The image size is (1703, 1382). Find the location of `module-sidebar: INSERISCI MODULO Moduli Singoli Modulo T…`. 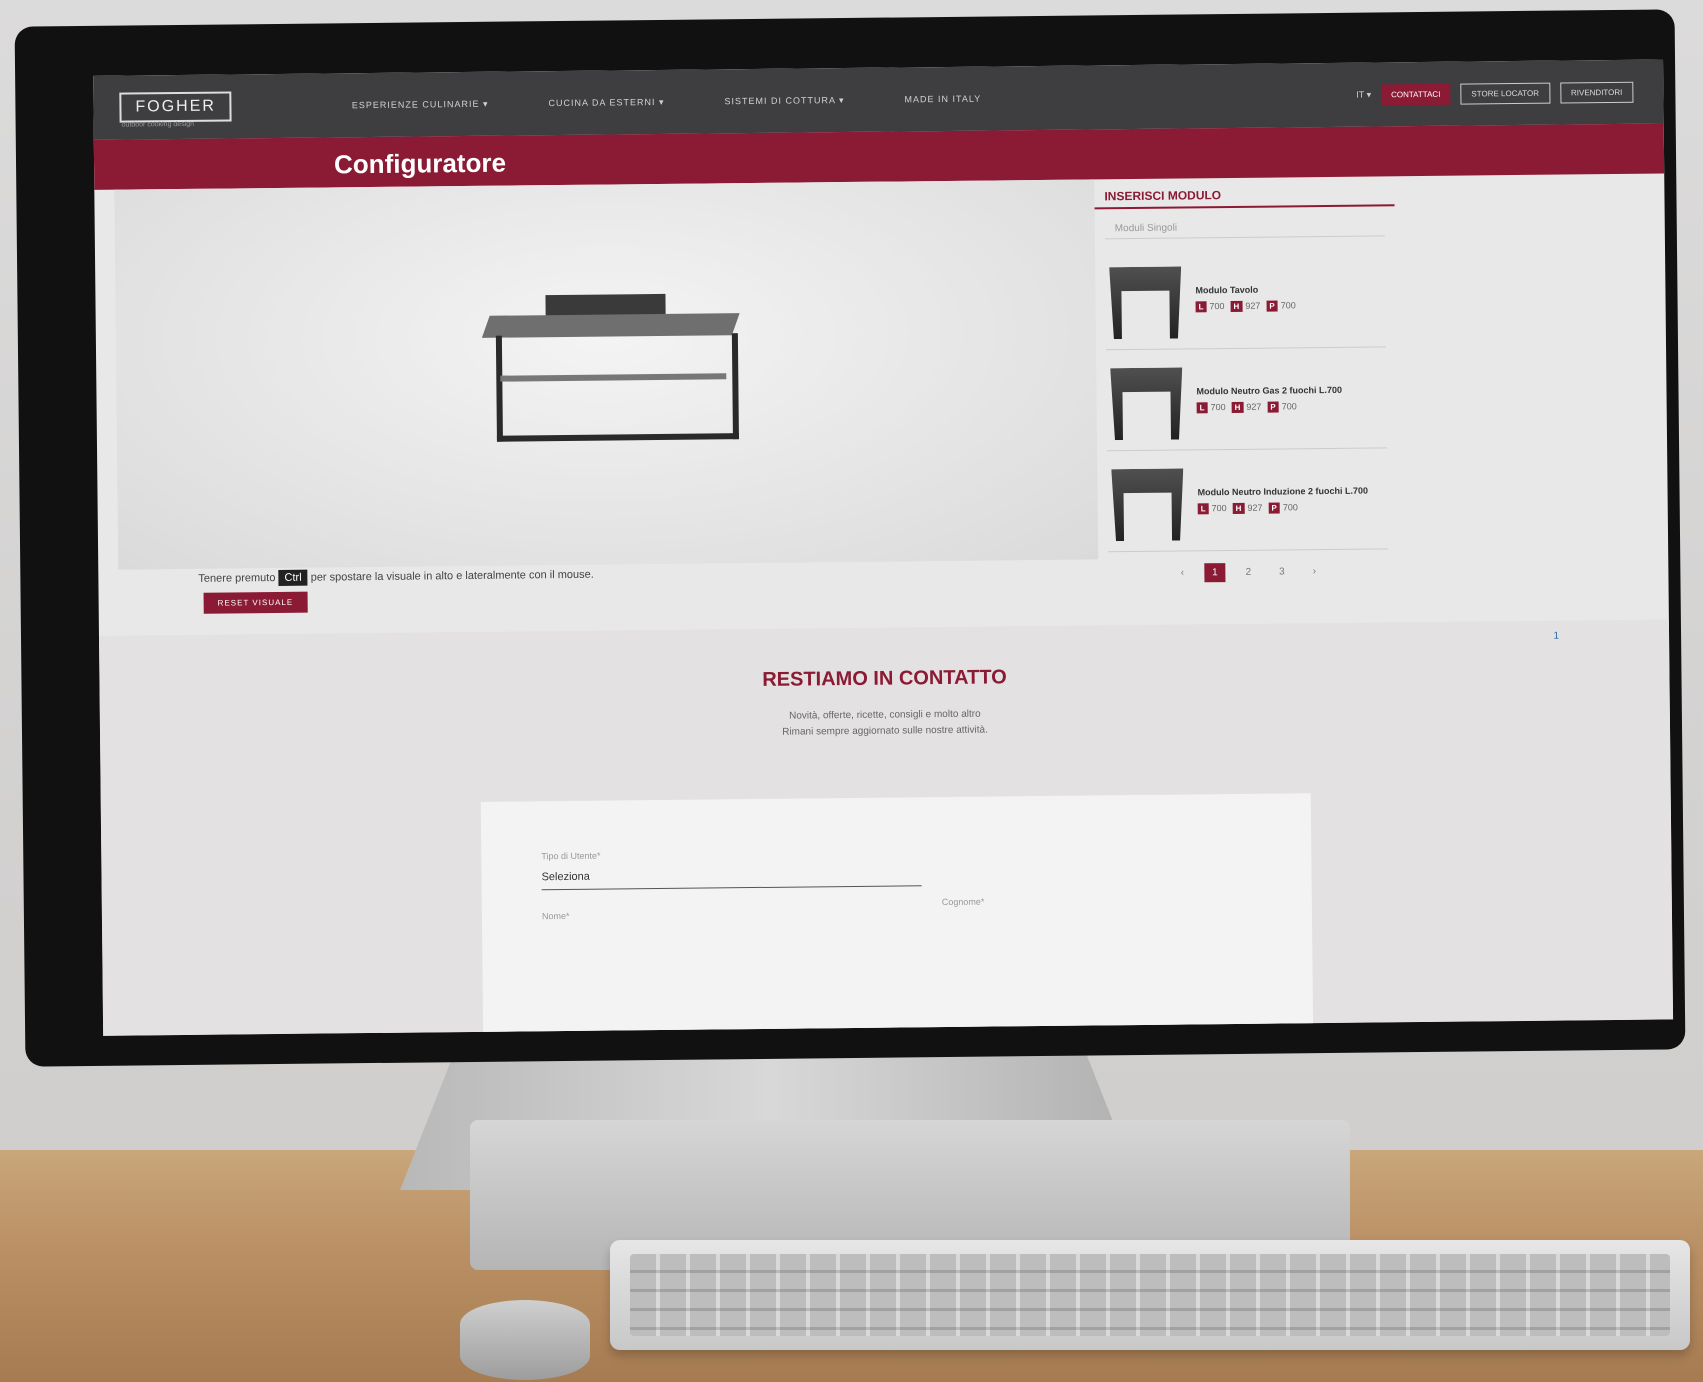

module-sidebar: INSERISCI MODULO Moduli Singoli Modulo T… is located at coordinates (1246, 398).